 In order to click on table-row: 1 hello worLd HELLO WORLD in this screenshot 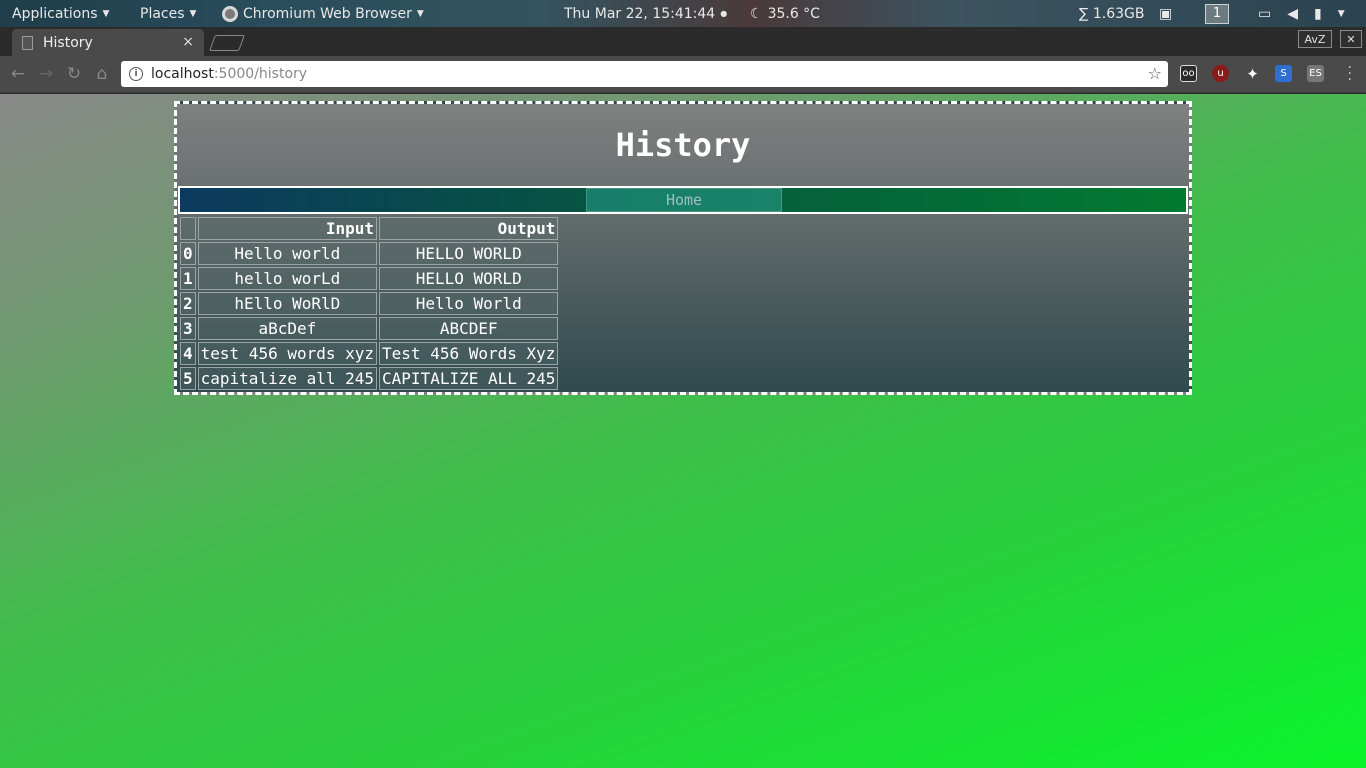, I will do `click(369, 278)`.